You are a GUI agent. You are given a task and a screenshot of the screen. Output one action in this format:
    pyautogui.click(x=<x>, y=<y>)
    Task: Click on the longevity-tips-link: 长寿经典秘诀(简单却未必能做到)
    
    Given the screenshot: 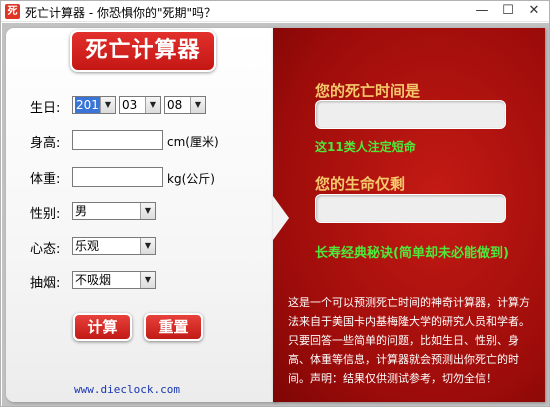 What is the action you would take?
    pyautogui.click(x=412, y=251)
    